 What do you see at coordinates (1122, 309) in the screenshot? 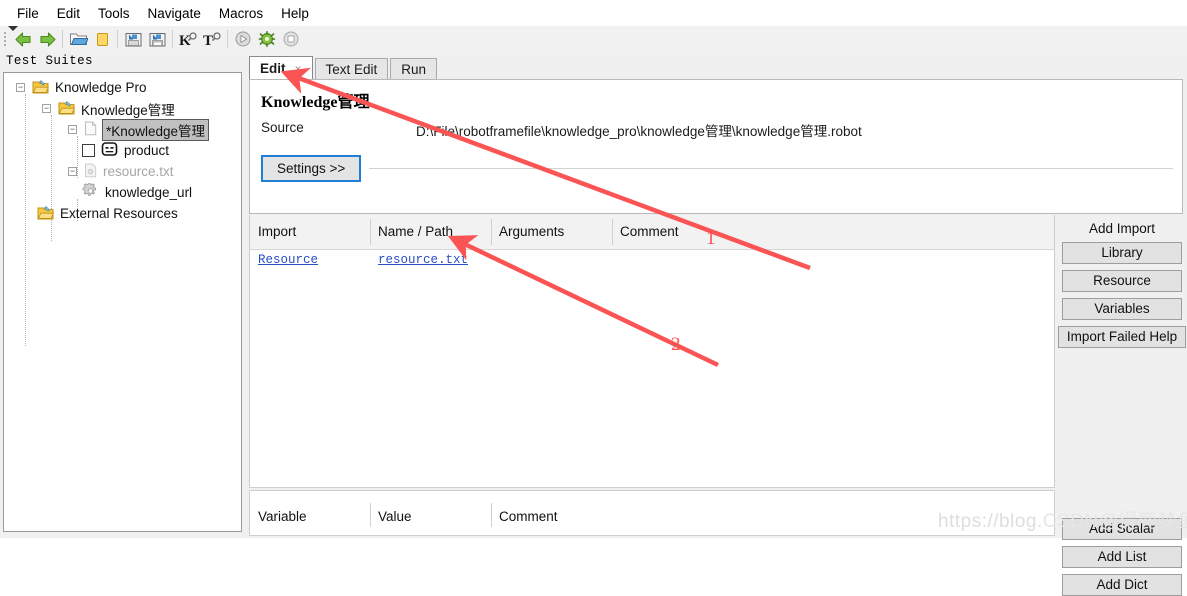
I see `add-variables-button: Variables` at bounding box center [1122, 309].